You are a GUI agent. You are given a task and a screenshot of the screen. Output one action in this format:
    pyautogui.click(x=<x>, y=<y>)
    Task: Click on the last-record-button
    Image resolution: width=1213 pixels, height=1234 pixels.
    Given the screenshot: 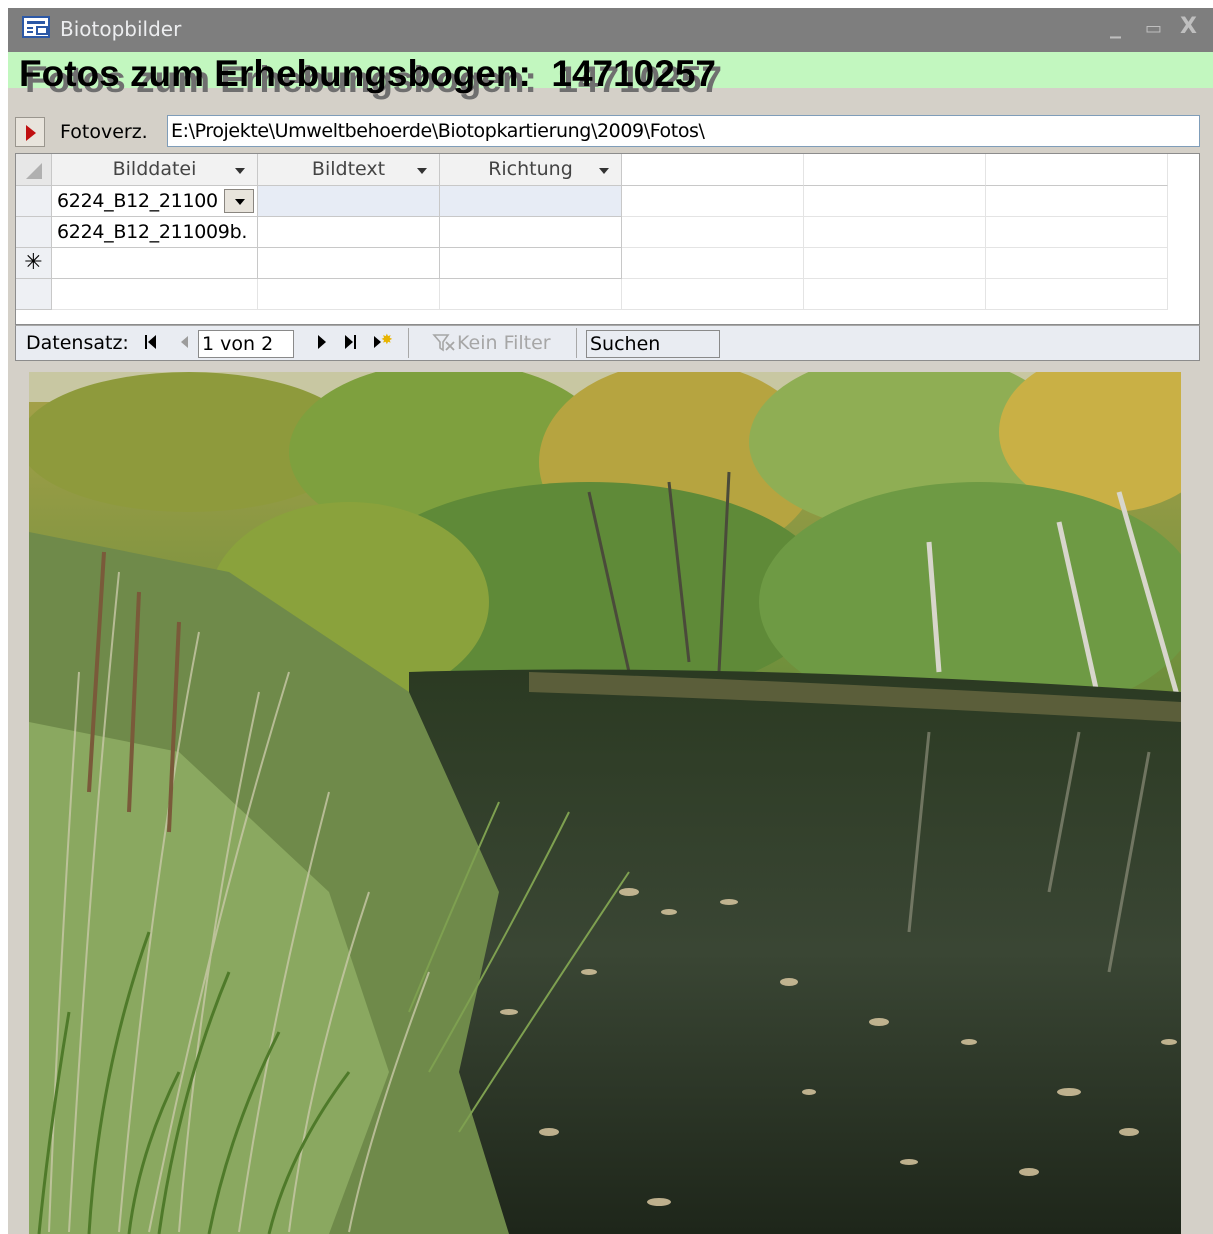 What is the action you would take?
    pyautogui.click(x=352, y=343)
    